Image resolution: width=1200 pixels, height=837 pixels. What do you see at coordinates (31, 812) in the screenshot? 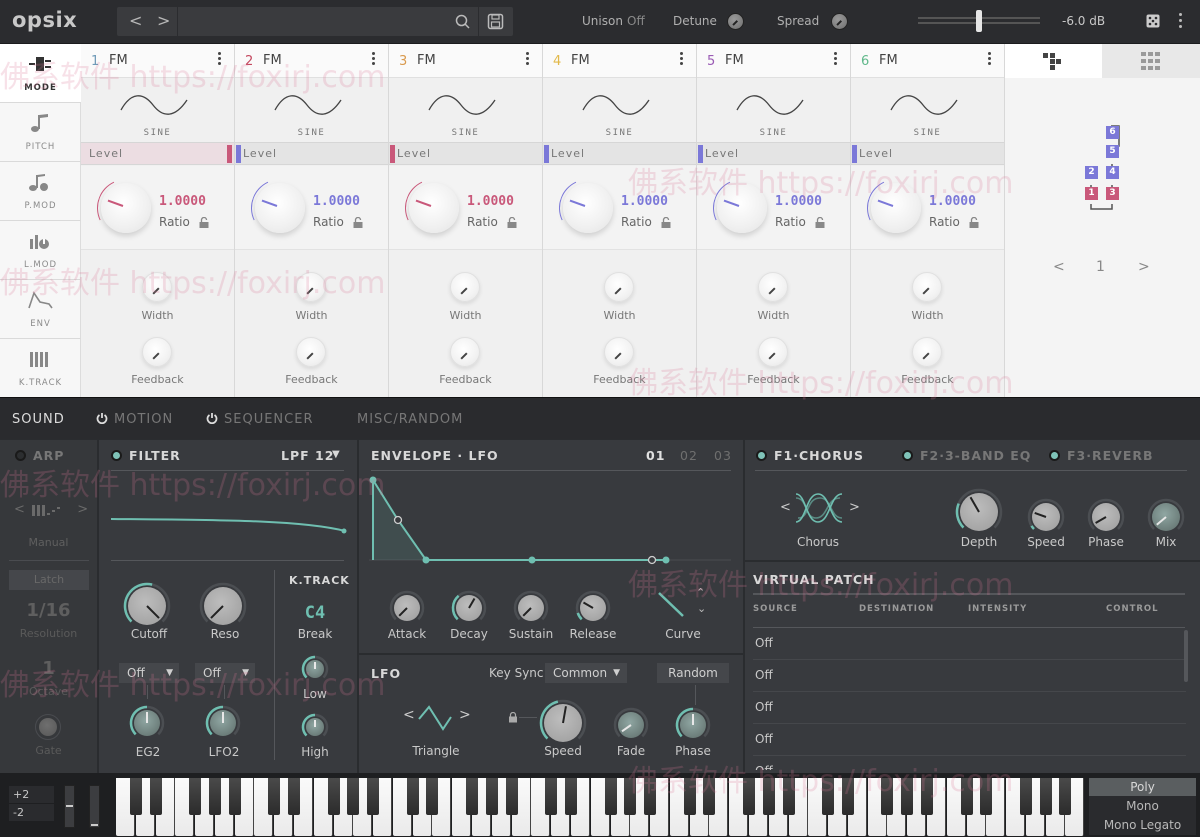
I see `octave-down-button: -2` at bounding box center [31, 812].